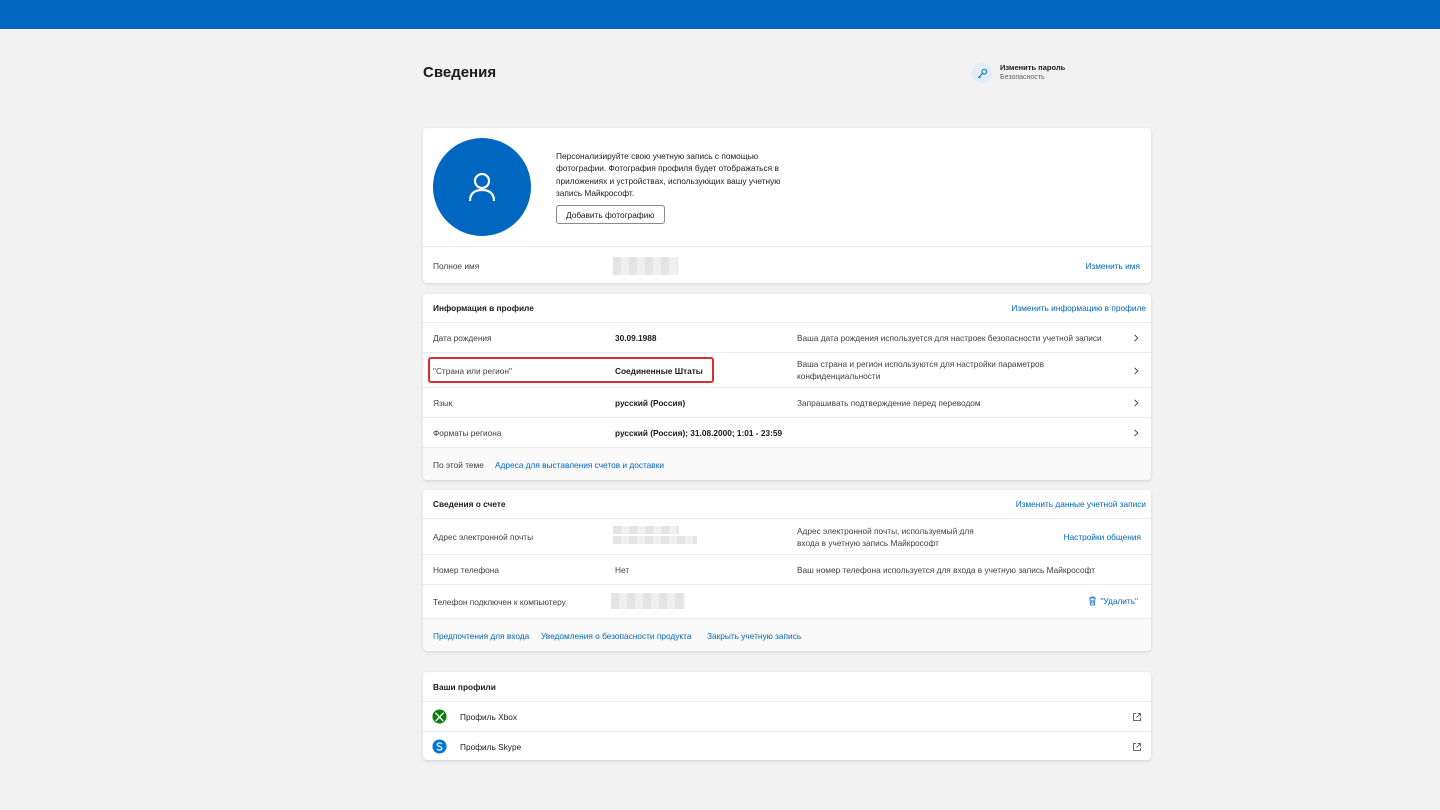 The width and height of the screenshot is (1440, 810). I want to click on full-name-row: Полное имя Изменить имя, so click(787, 264).